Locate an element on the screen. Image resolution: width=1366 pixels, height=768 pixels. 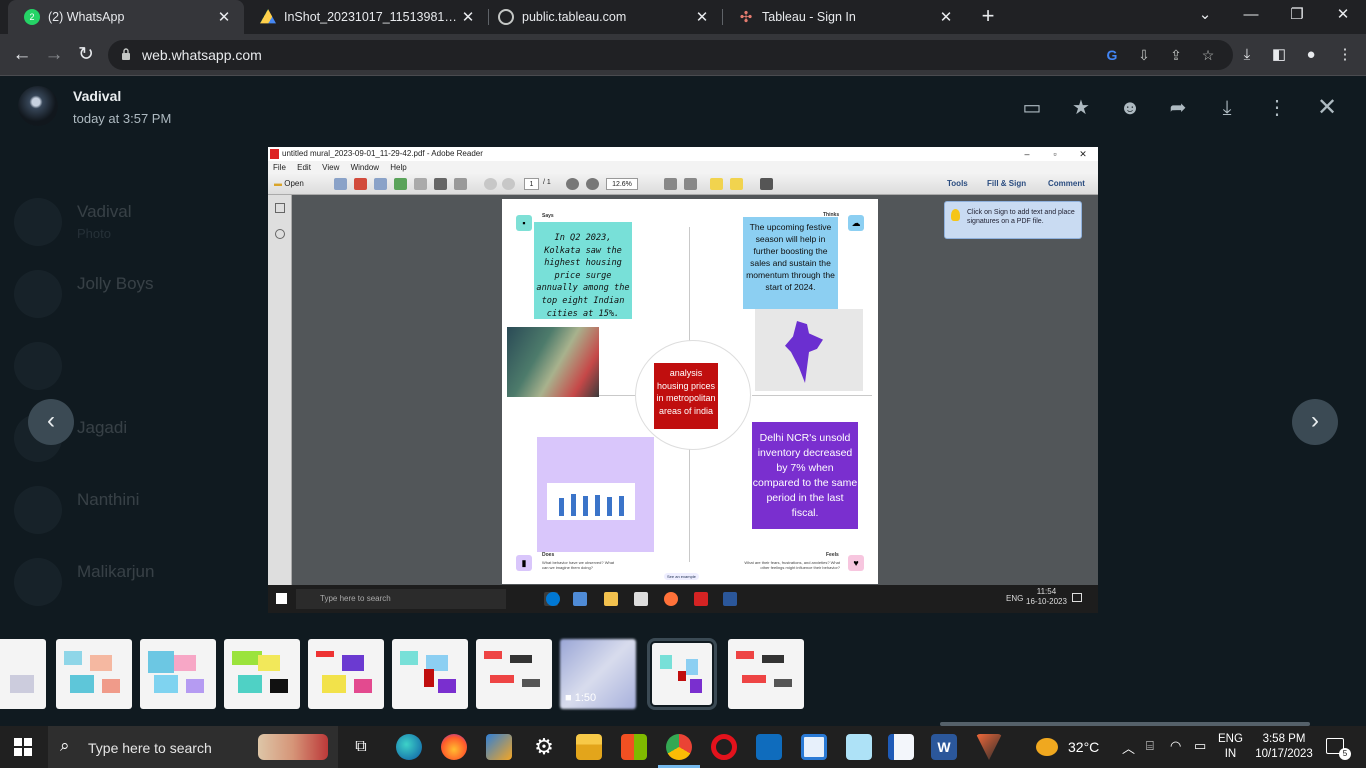
google-lens-icon: G is located at coordinates (1112, 55).